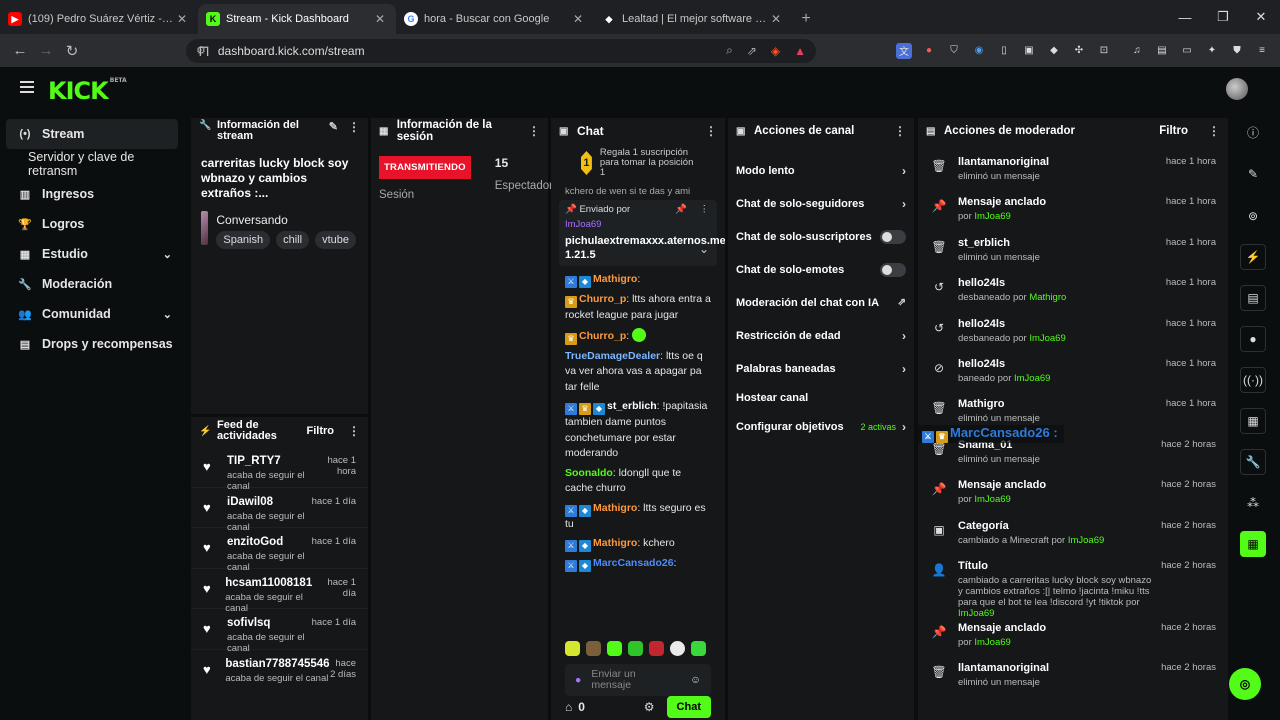 The image size is (1280, 720). I want to click on action-followers-only: Chat de solo-seguidores ›, so click(821, 203).